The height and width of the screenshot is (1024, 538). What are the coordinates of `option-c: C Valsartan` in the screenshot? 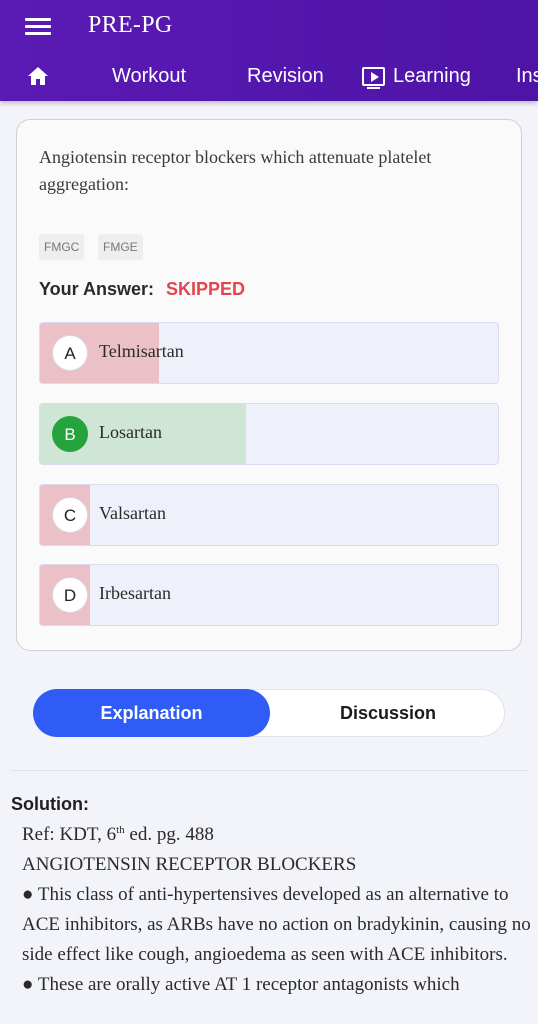 It's located at (269, 515).